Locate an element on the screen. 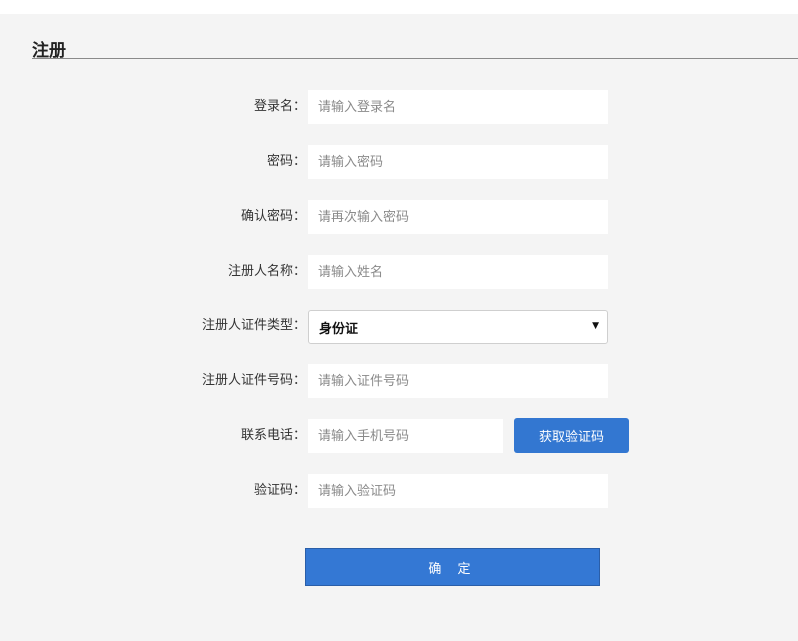 This screenshot has width=798, height=641. id-number-label: 注册人证件号码： is located at coordinates (253, 380).